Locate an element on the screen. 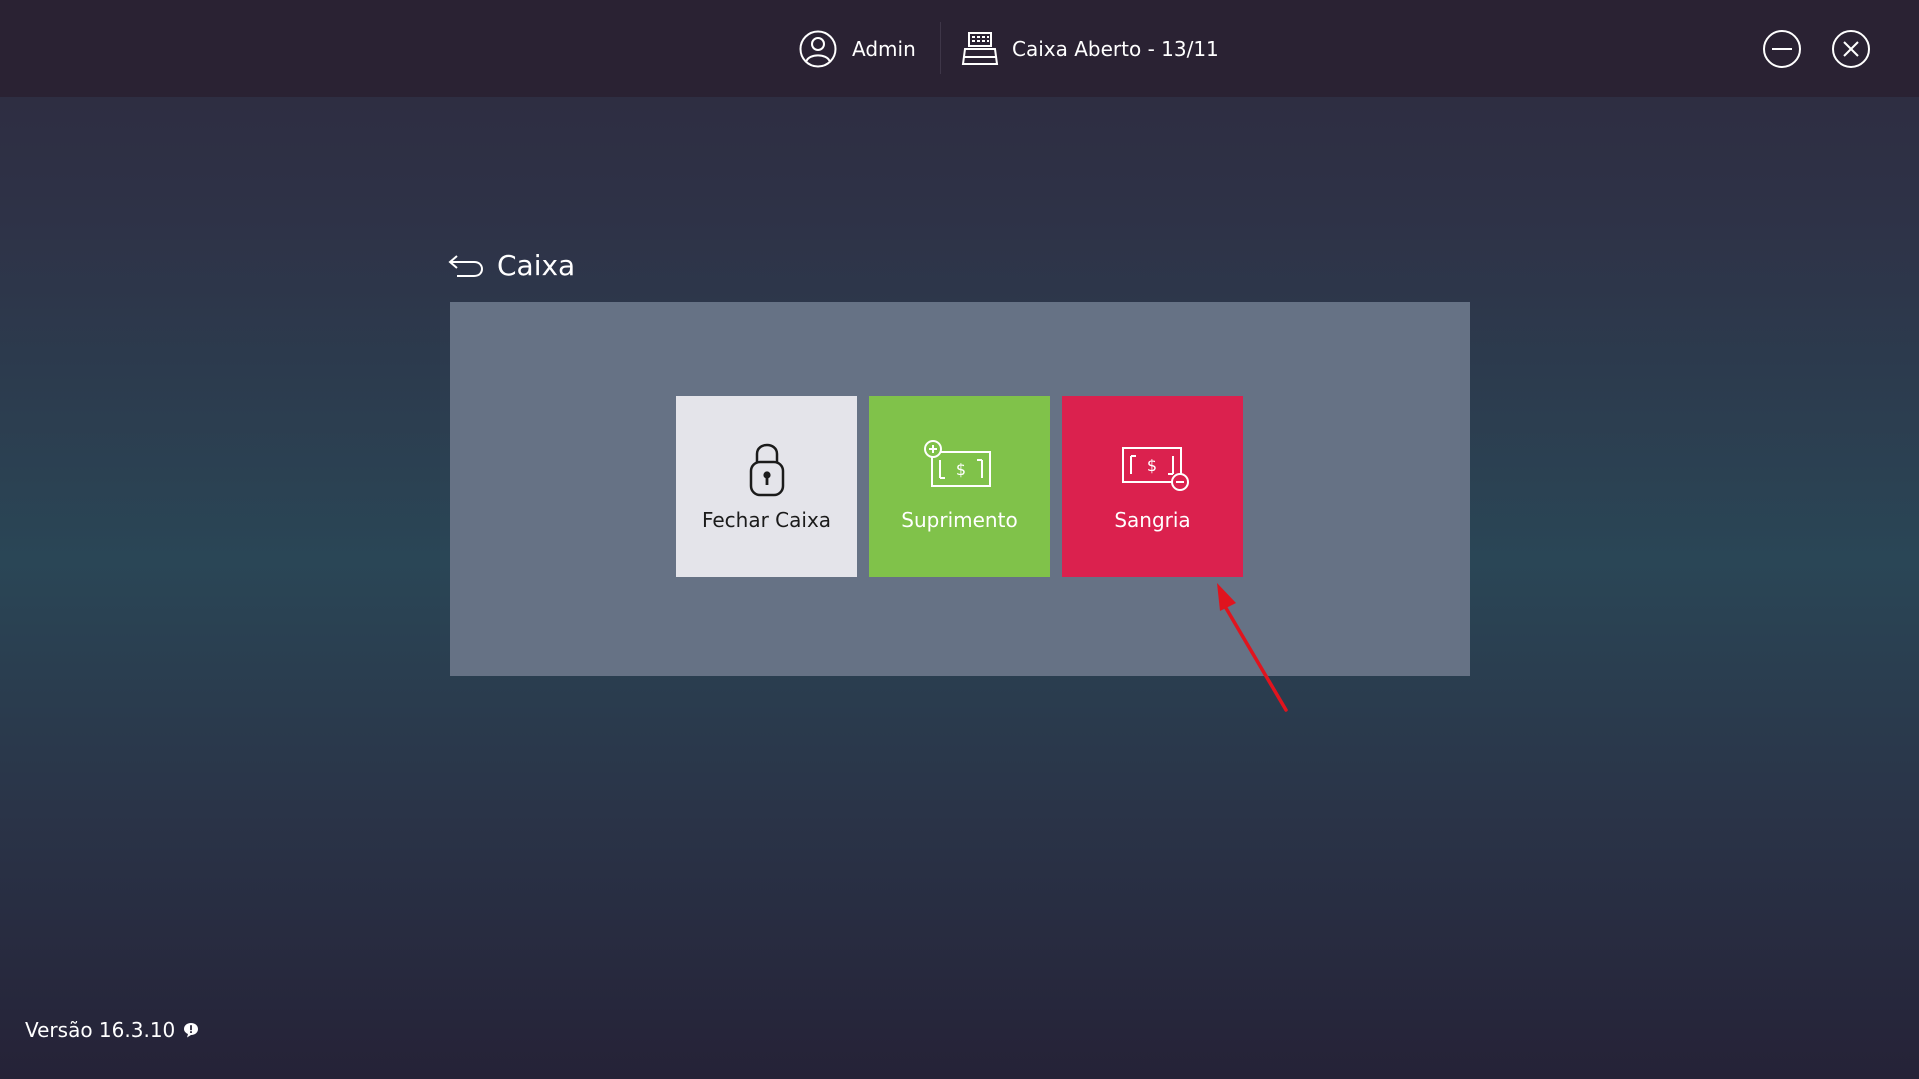 The image size is (1919, 1079). lock-icon is located at coordinates (766, 470).